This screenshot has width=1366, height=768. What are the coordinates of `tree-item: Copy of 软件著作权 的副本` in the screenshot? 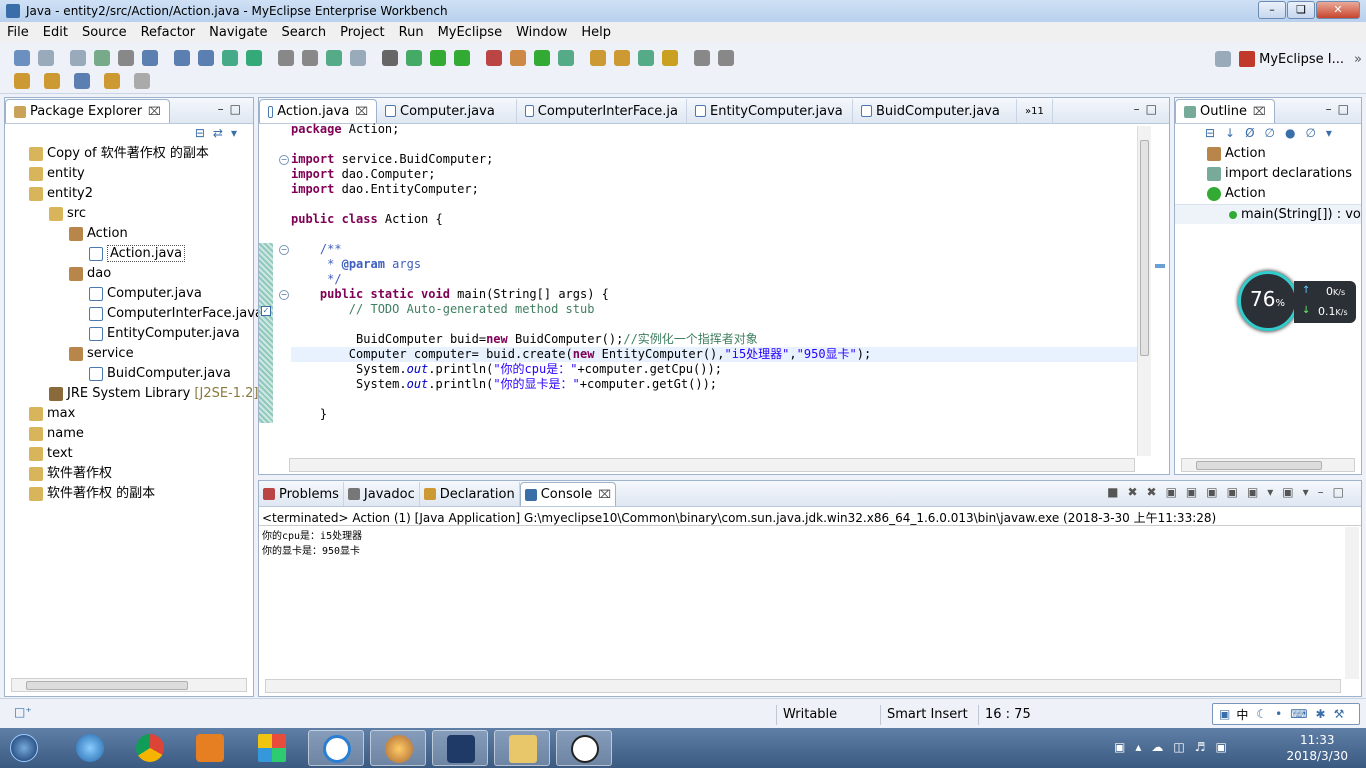 It's located at (129, 154).